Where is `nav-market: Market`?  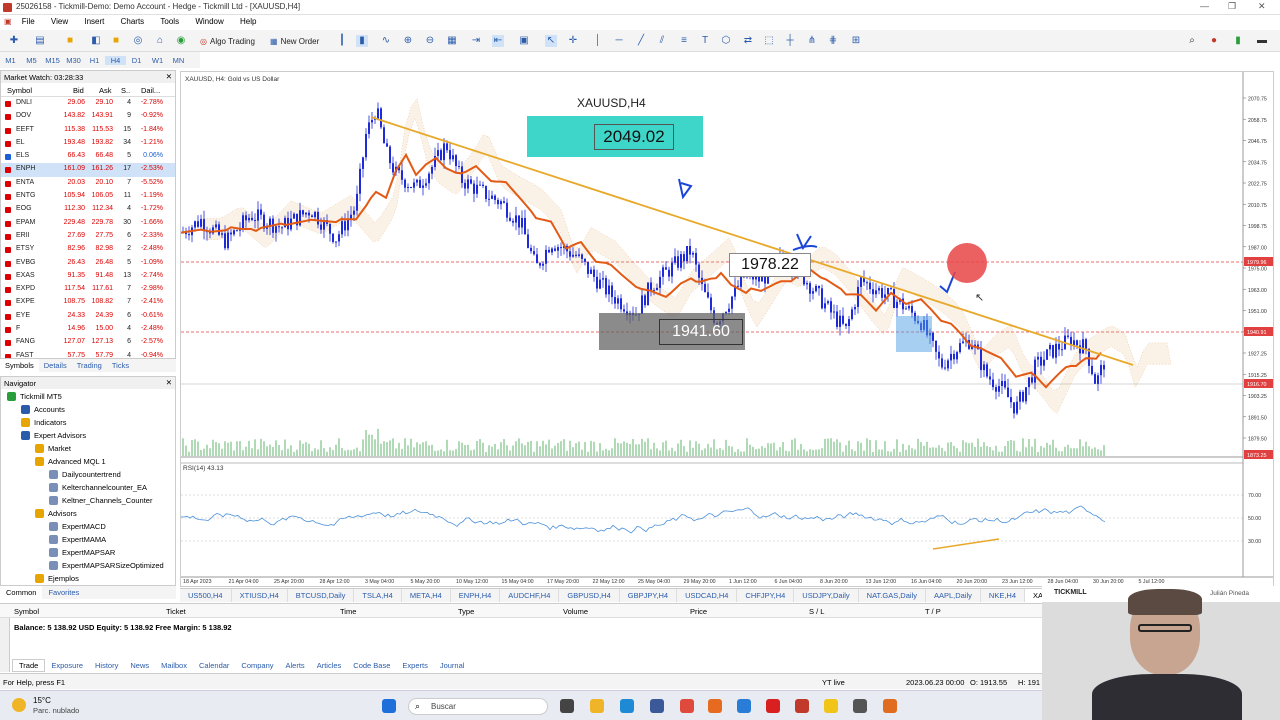
nav-market: Market is located at coordinates (53, 448).